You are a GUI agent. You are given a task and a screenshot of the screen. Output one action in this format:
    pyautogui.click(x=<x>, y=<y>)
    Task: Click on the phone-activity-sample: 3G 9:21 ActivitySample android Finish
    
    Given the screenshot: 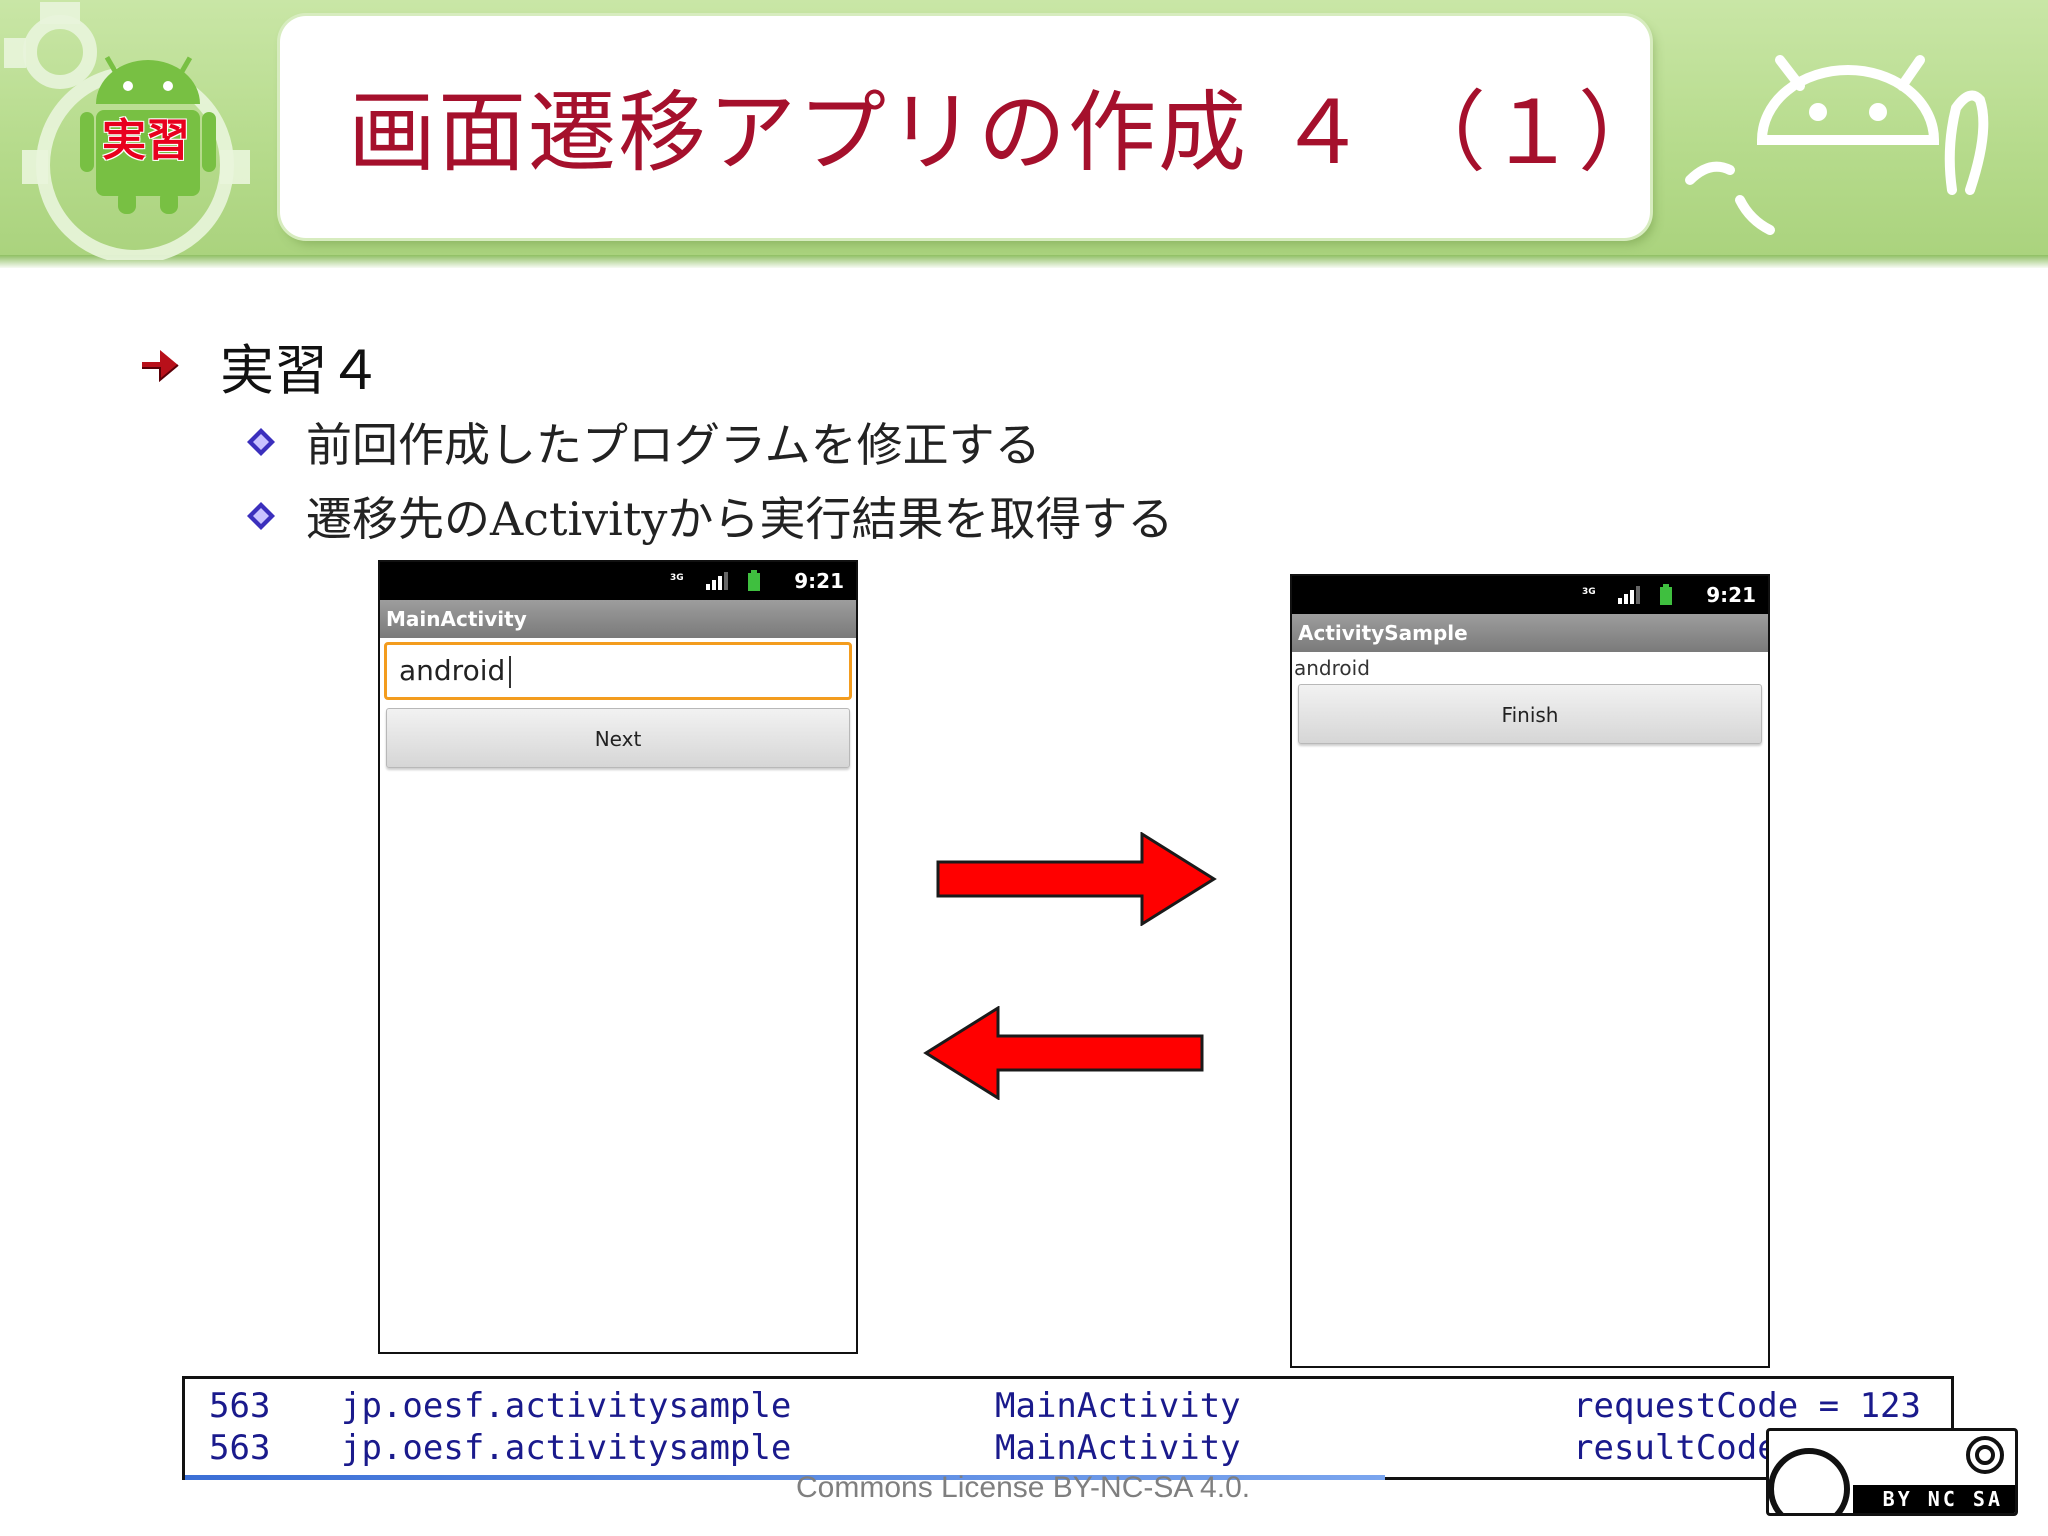 What is the action you would take?
    pyautogui.click(x=1530, y=971)
    